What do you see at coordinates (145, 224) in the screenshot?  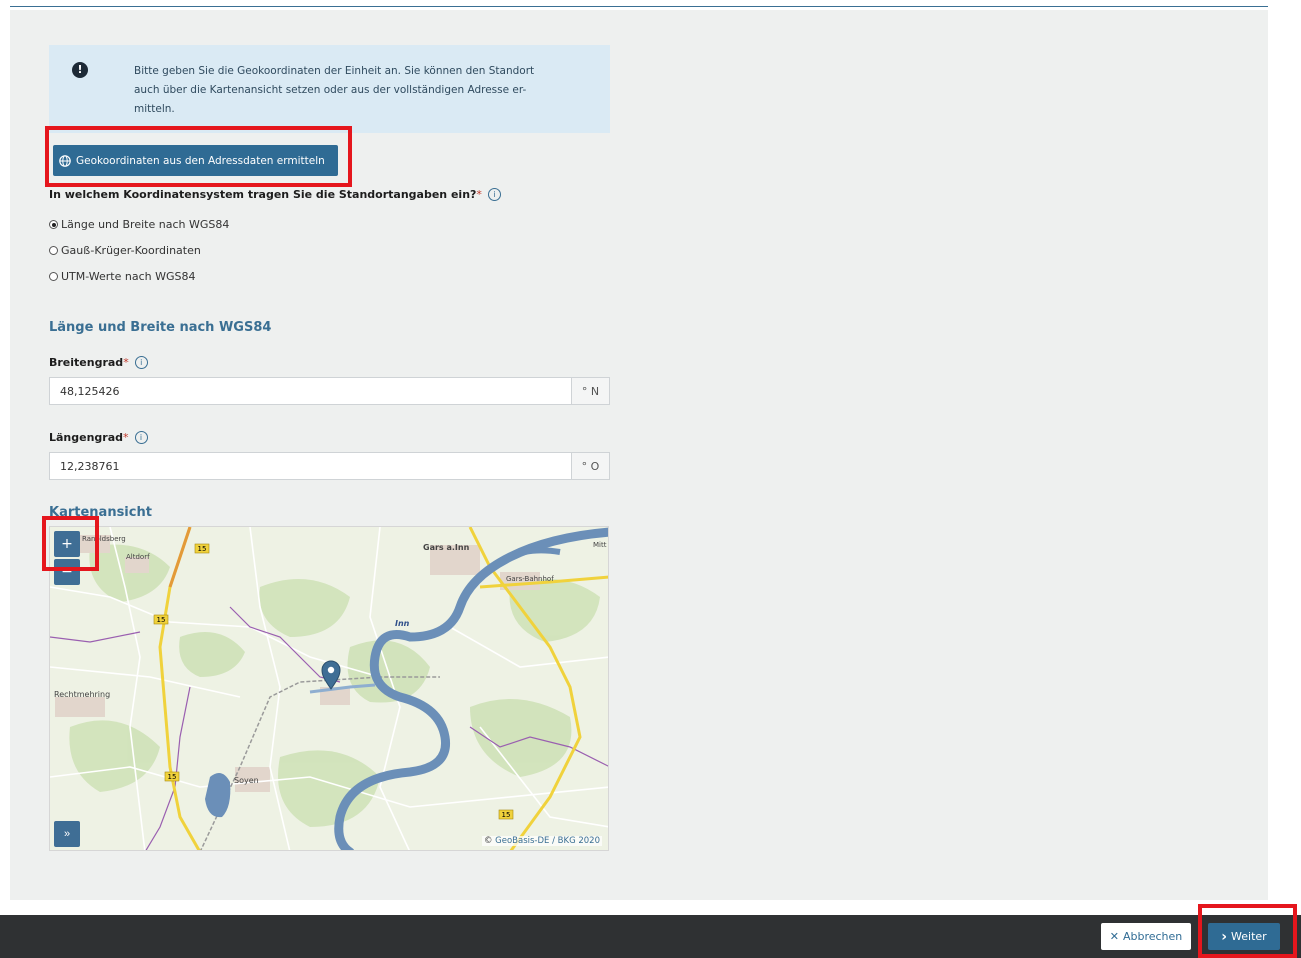 I see `radio-label: Länge und Breite nach WGS84` at bounding box center [145, 224].